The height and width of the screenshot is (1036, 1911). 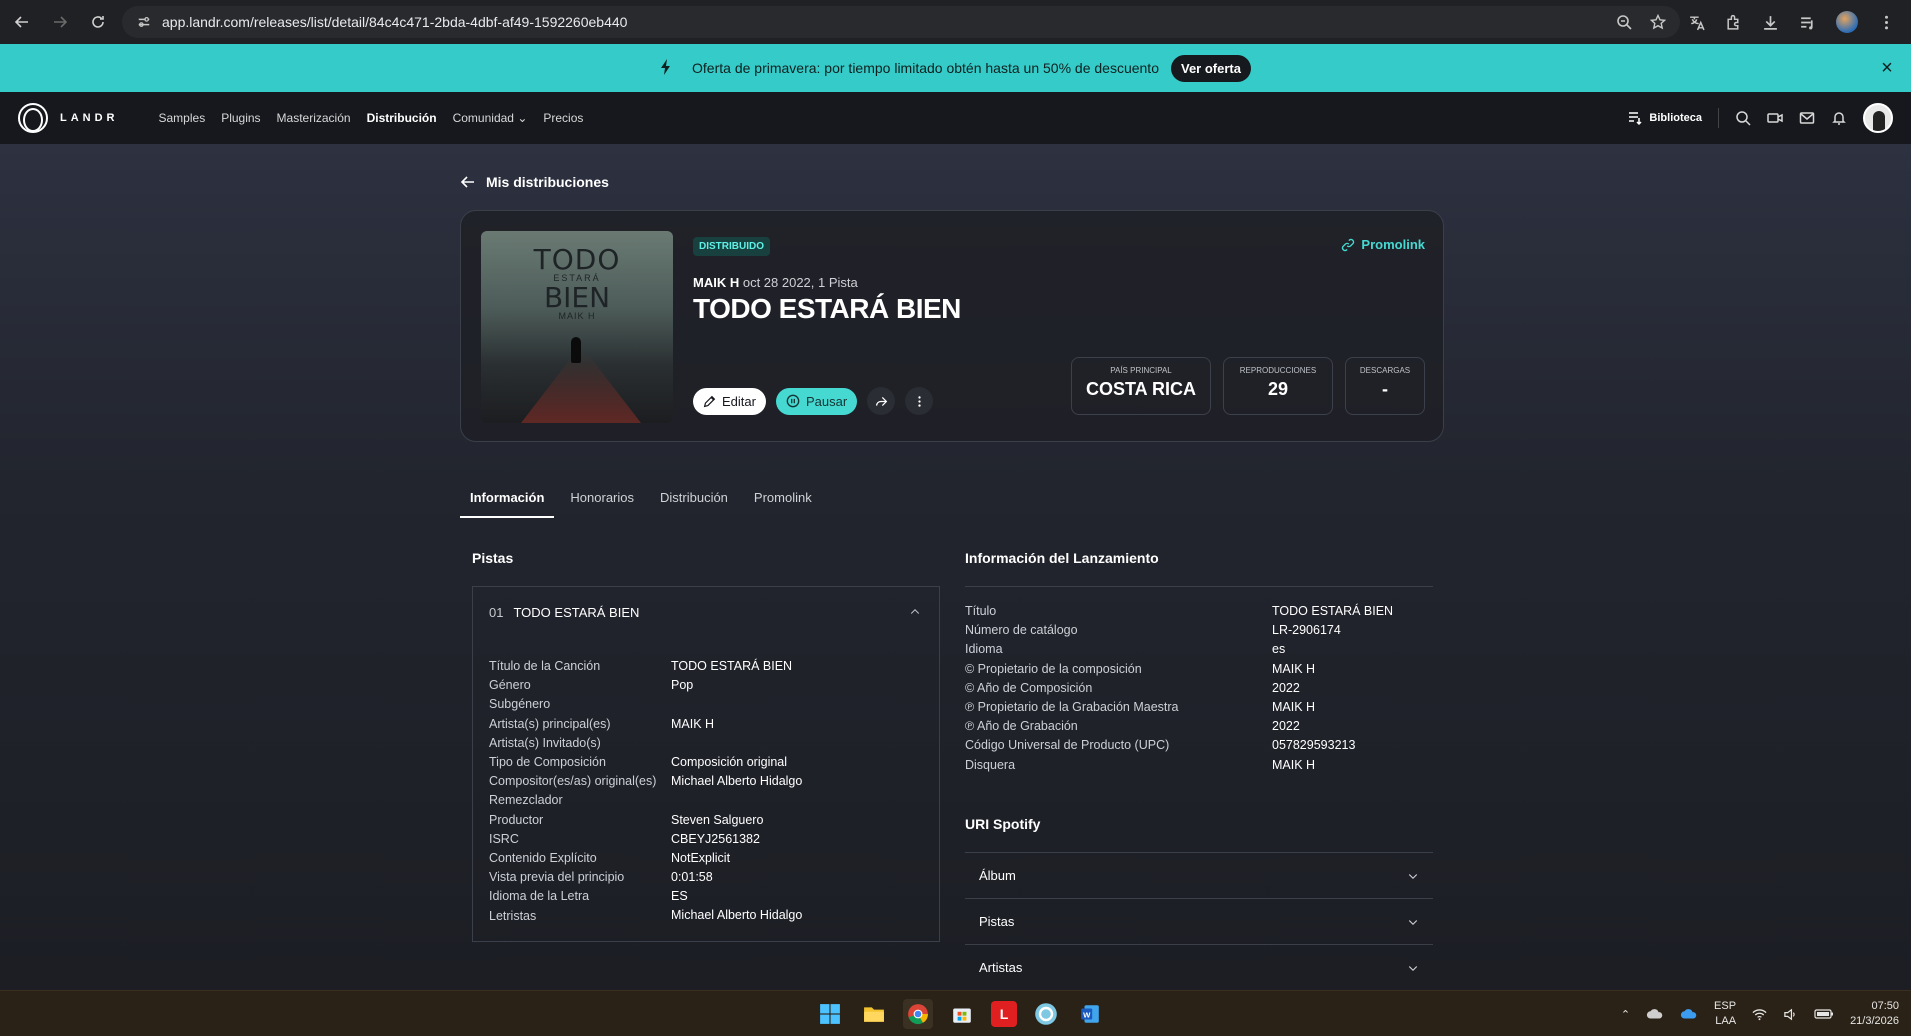 I want to click on extensions-icon, so click(x=1733, y=22).